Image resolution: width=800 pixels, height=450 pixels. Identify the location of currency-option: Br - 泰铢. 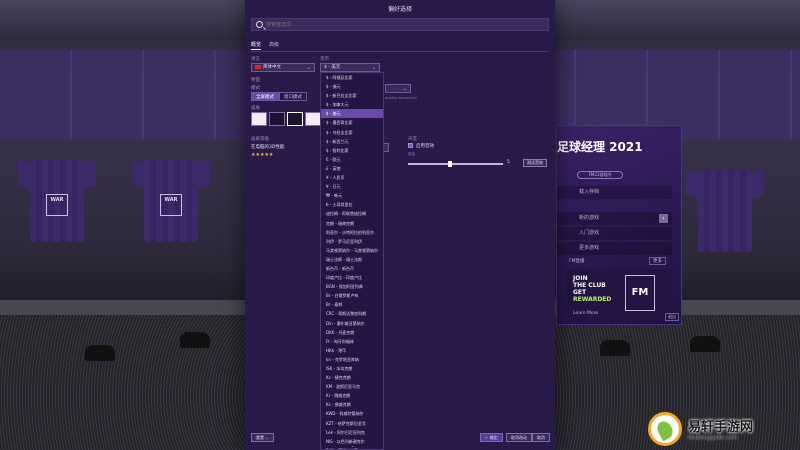
(352, 304).